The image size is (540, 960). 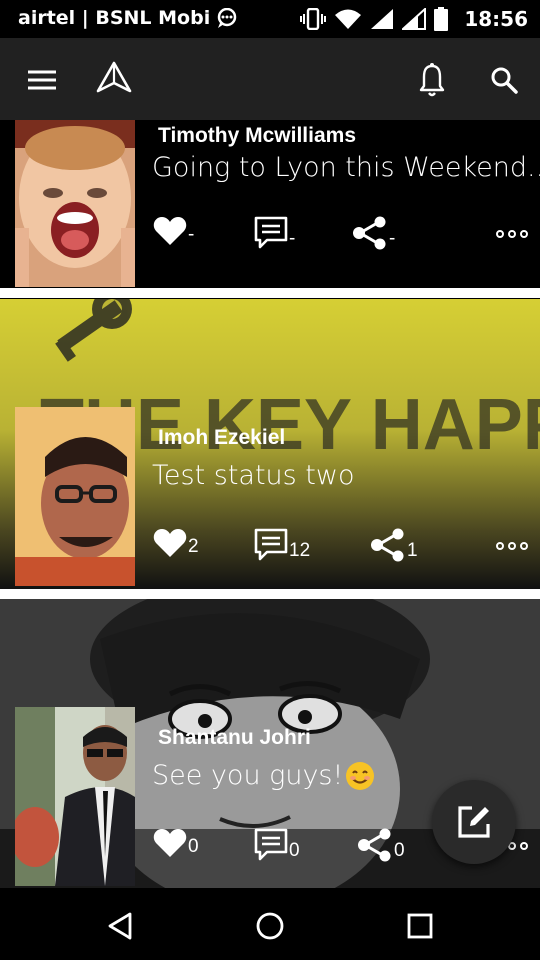 What do you see at coordinates (120, 926) in the screenshot?
I see `back-icon` at bounding box center [120, 926].